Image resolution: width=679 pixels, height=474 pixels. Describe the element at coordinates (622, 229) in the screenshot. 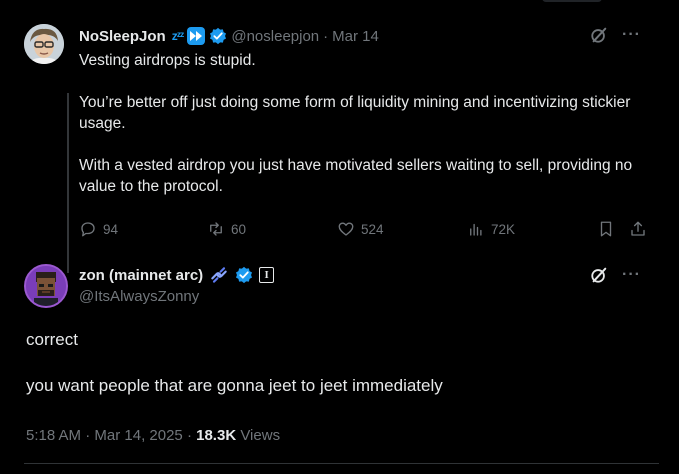

I see `share-actions` at that location.